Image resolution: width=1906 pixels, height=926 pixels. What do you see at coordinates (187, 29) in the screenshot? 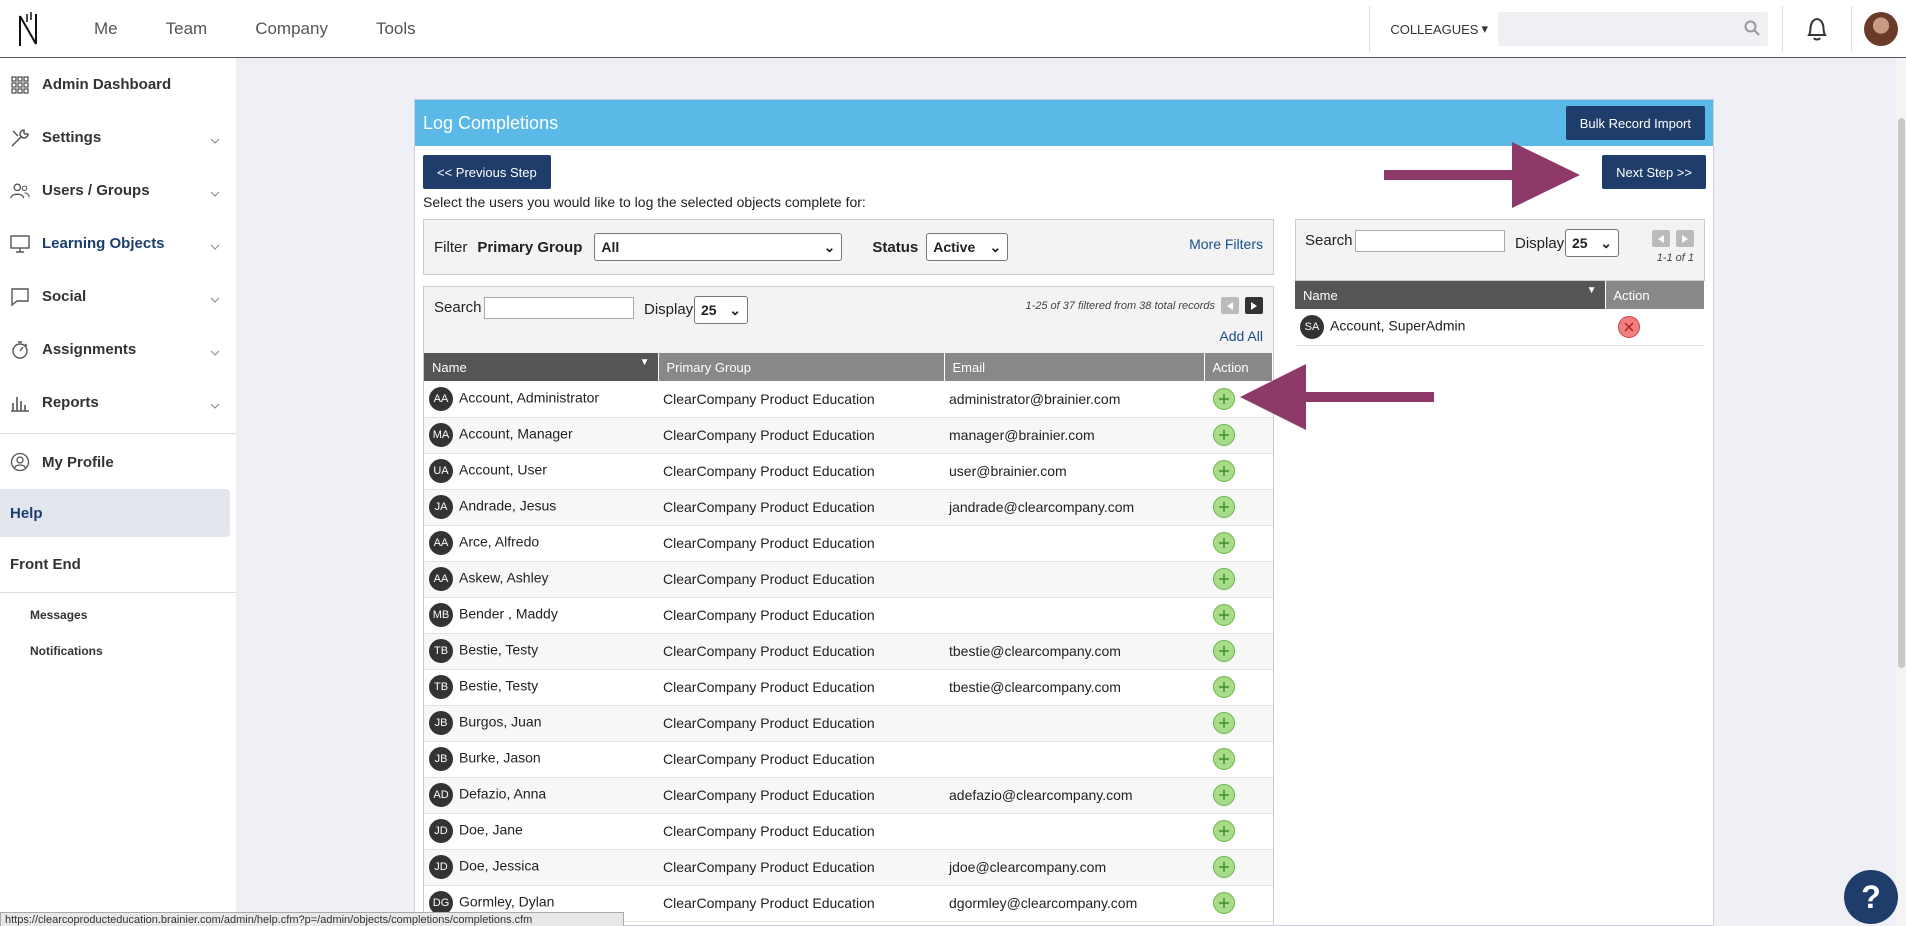
I see `nav-team: Team` at bounding box center [187, 29].